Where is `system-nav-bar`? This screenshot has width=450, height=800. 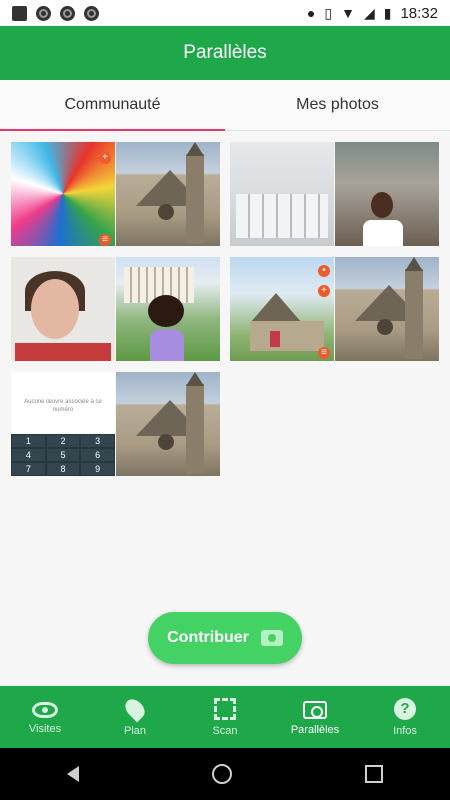
system-nav-bar is located at coordinates (225, 774).